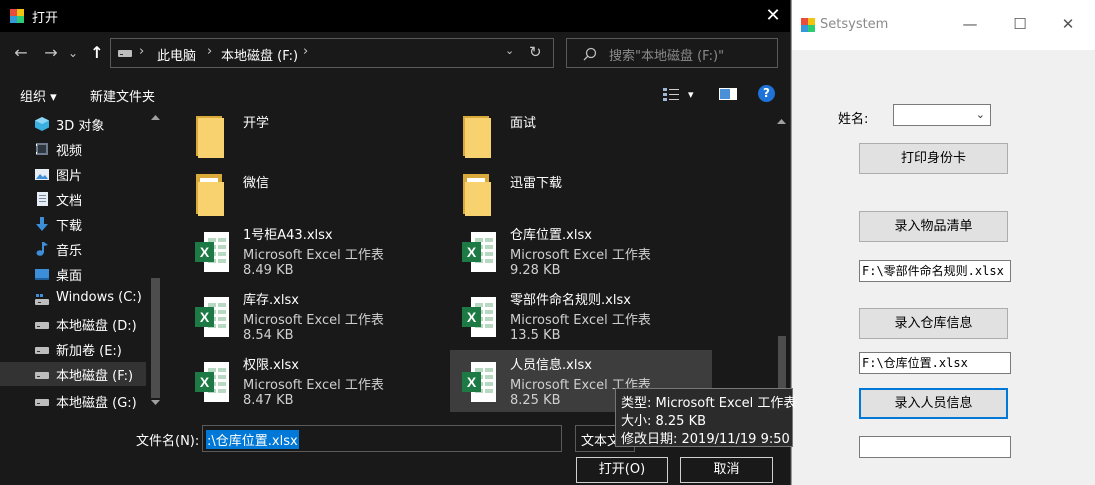  What do you see at coordinates (551, 365) in the screenshot?
I see `file-name: 人员信息.xlsx` at bounding box center [551, 365].